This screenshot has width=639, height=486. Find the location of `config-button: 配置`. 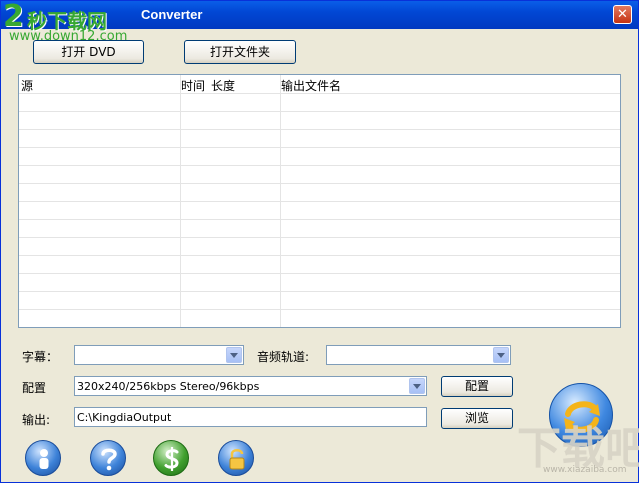

config-button: 配置 is located at coordinates (477, 386).